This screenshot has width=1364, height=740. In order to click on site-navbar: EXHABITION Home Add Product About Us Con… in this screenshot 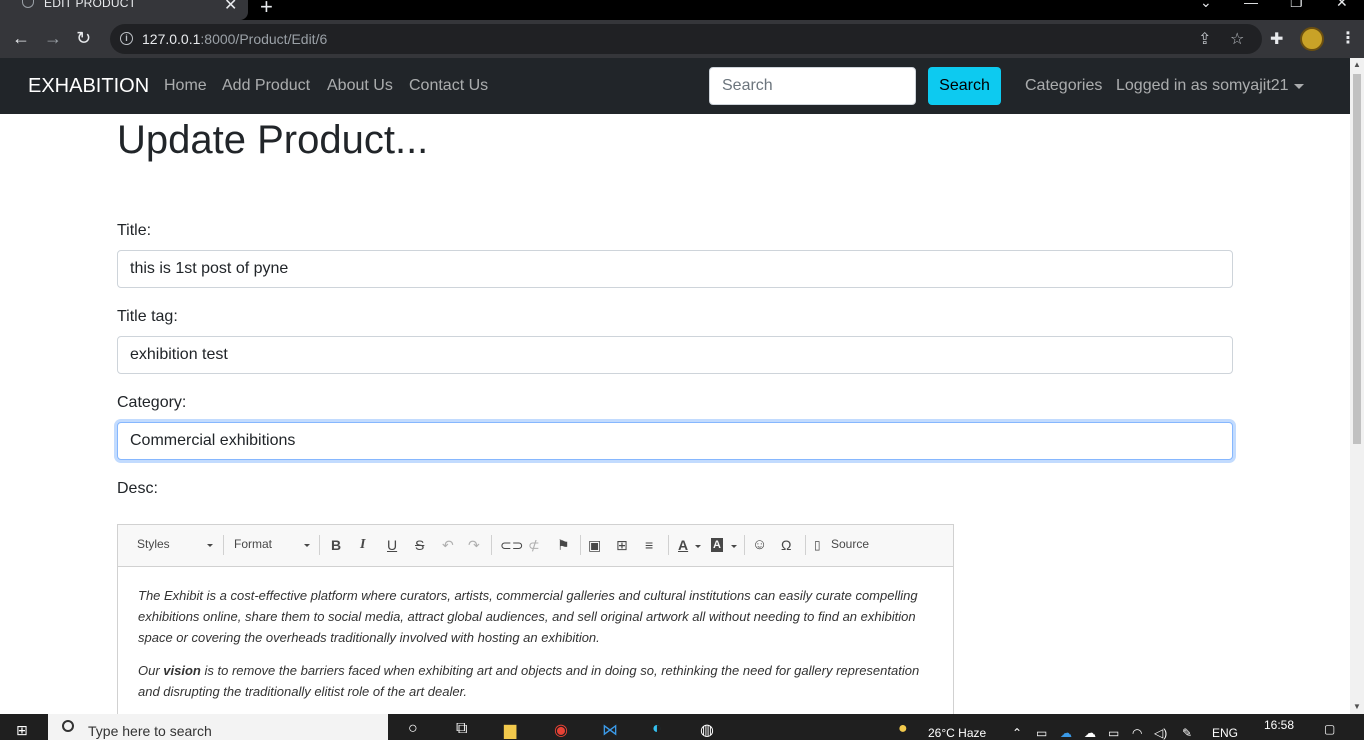, I will do `click(675, 86)`.